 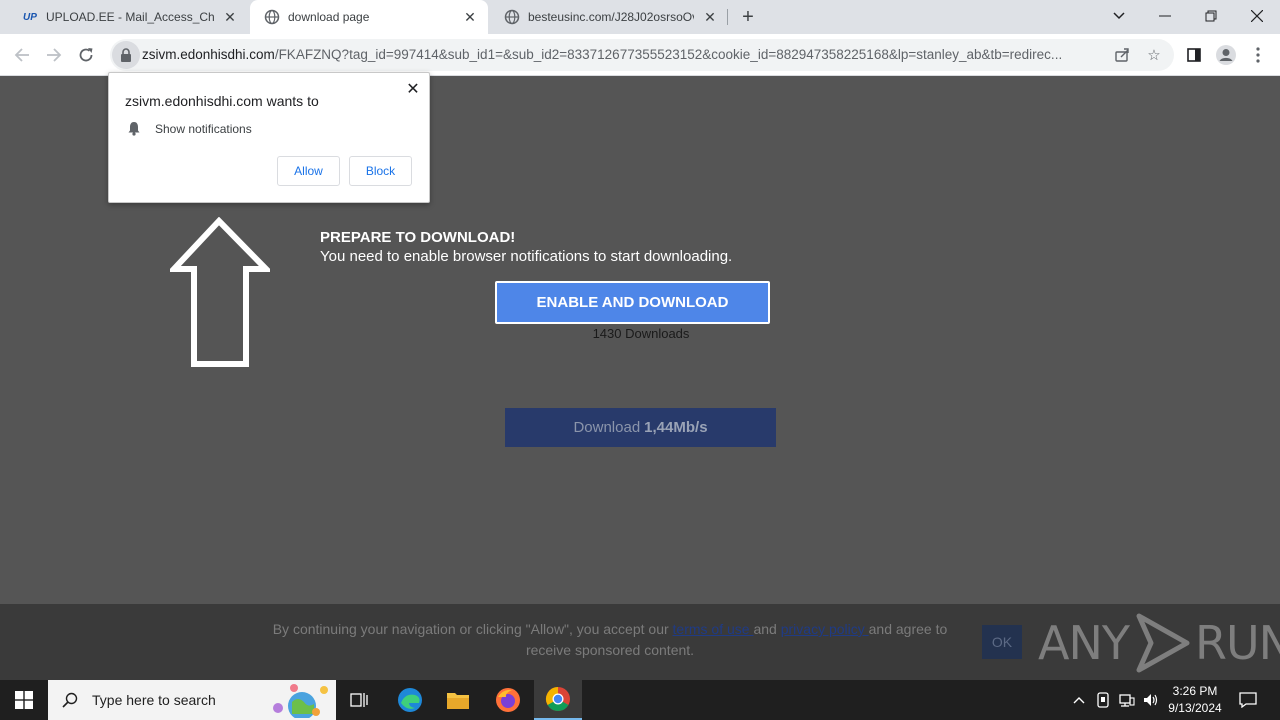 I want to click on anyrun-logo: ANY RUN, so click(x=1159, y=643).